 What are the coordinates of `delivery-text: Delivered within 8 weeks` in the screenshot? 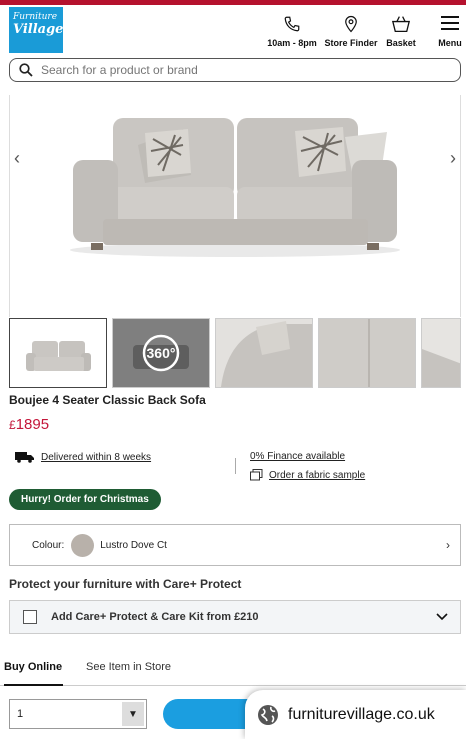 It's located at (96, 457).